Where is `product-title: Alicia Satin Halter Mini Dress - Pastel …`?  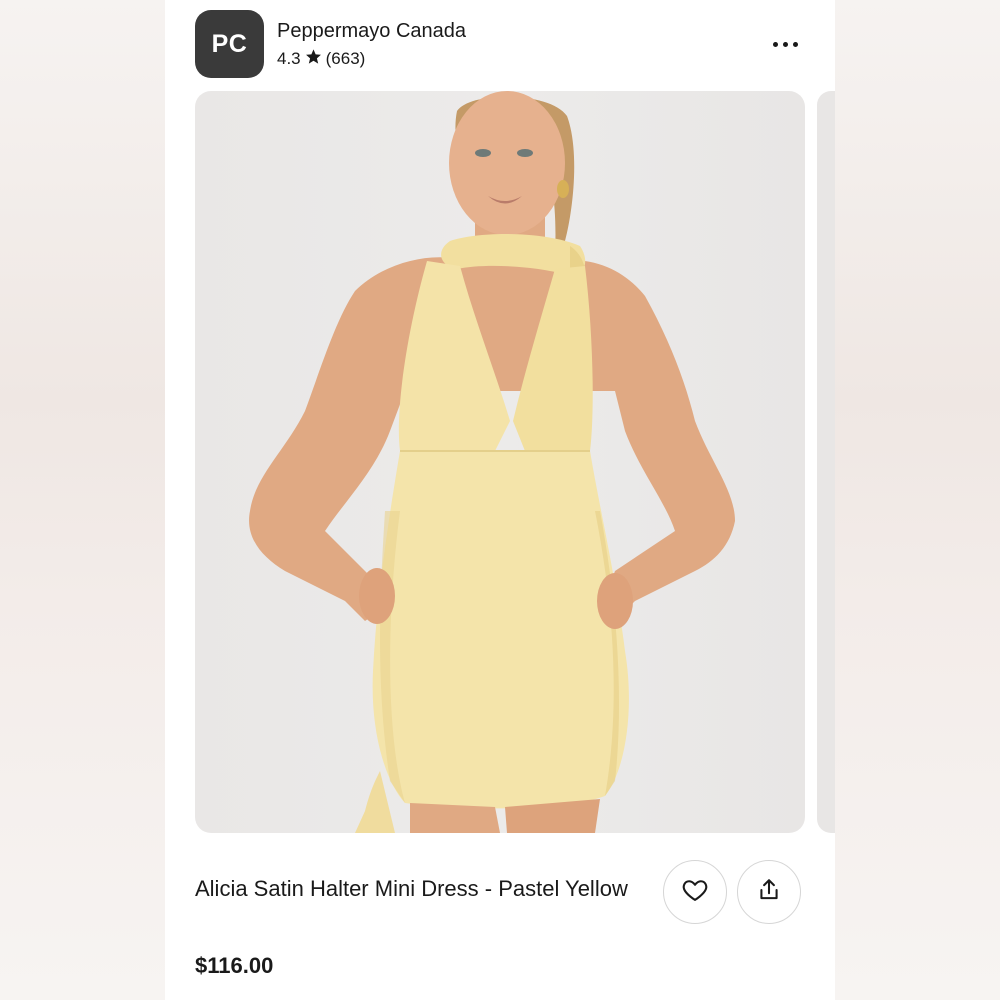 product-title: Alicia Satin Halter Mini Dress - Pastel … is located at coordinates (415, 889).